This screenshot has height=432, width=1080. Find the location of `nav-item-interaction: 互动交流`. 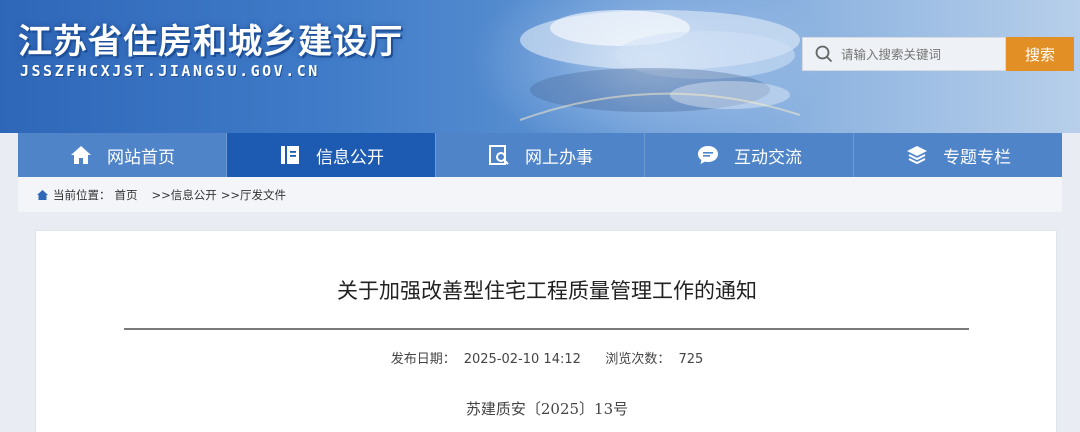

nav-item-interaction: 互动交流 is located at coordinates (749, 155).